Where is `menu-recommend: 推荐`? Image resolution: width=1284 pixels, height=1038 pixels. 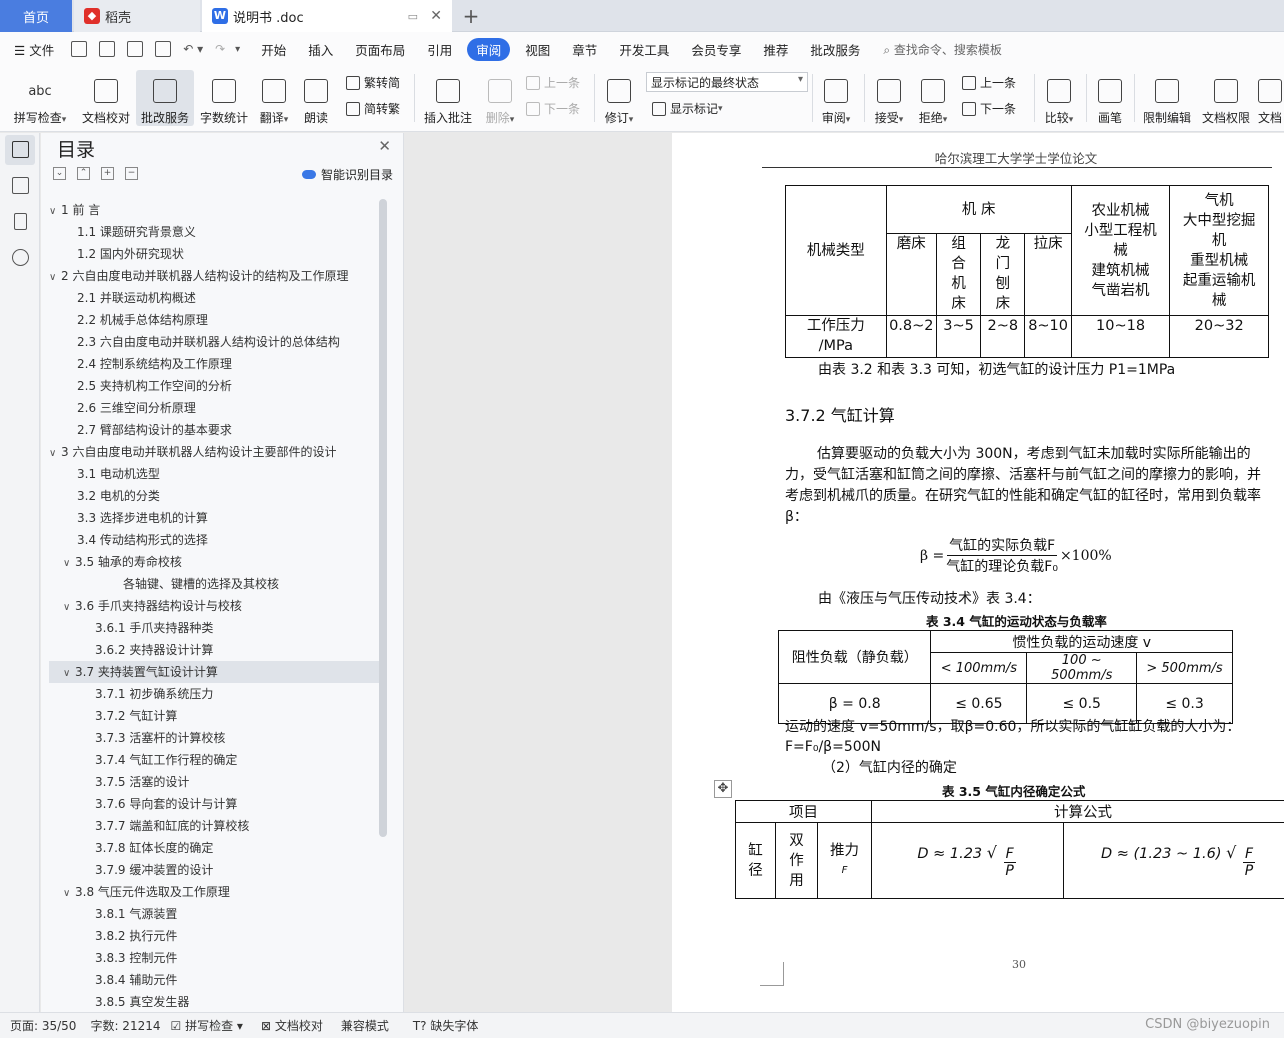
menu-recommend: 推荐 is located at coordinates (775, 49).